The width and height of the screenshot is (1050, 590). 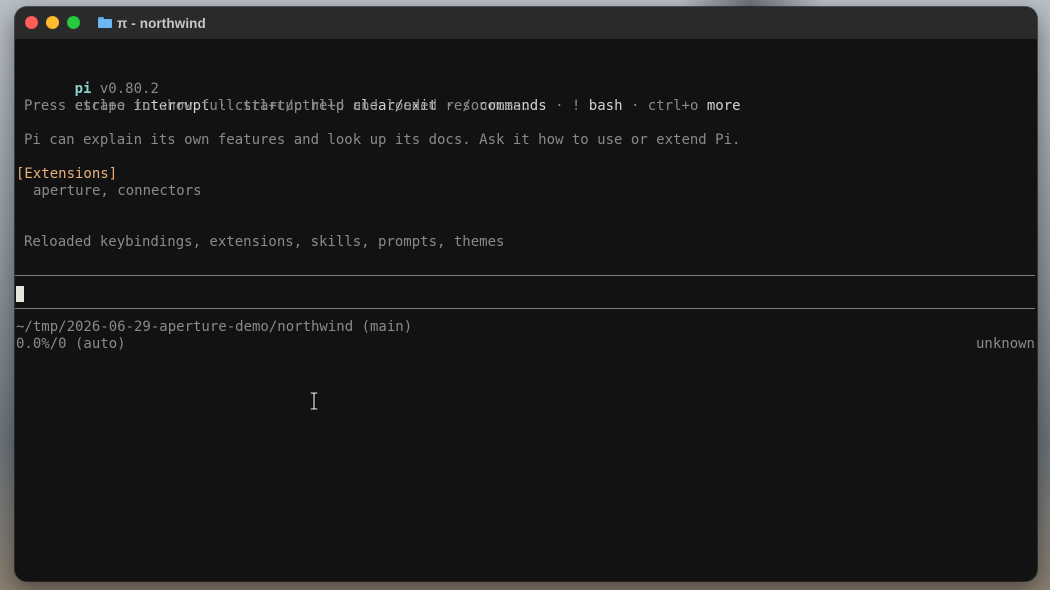 What do you see at coordinates (314, 401) in the screenshot?
I see `ibeam-cursor-icon` at bounding box center [314, 401].